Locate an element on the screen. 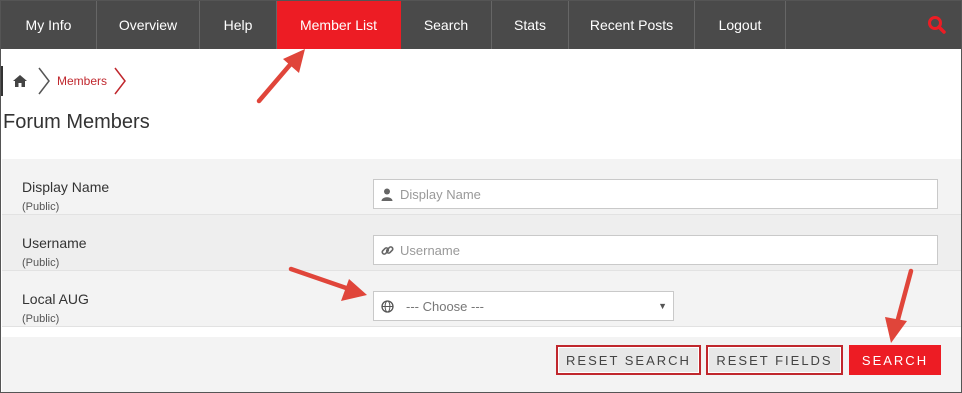 Image resolution: width=962 pixels, height=393 pixels. nav-item-search: Search is located at coordinates (446, 25).